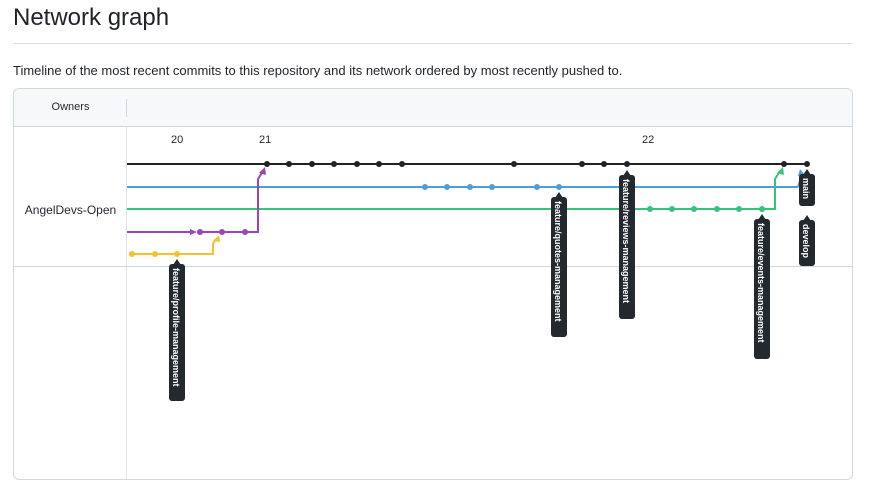  I want to click on svg-text: feature/reviews-management, so click(626, 241).